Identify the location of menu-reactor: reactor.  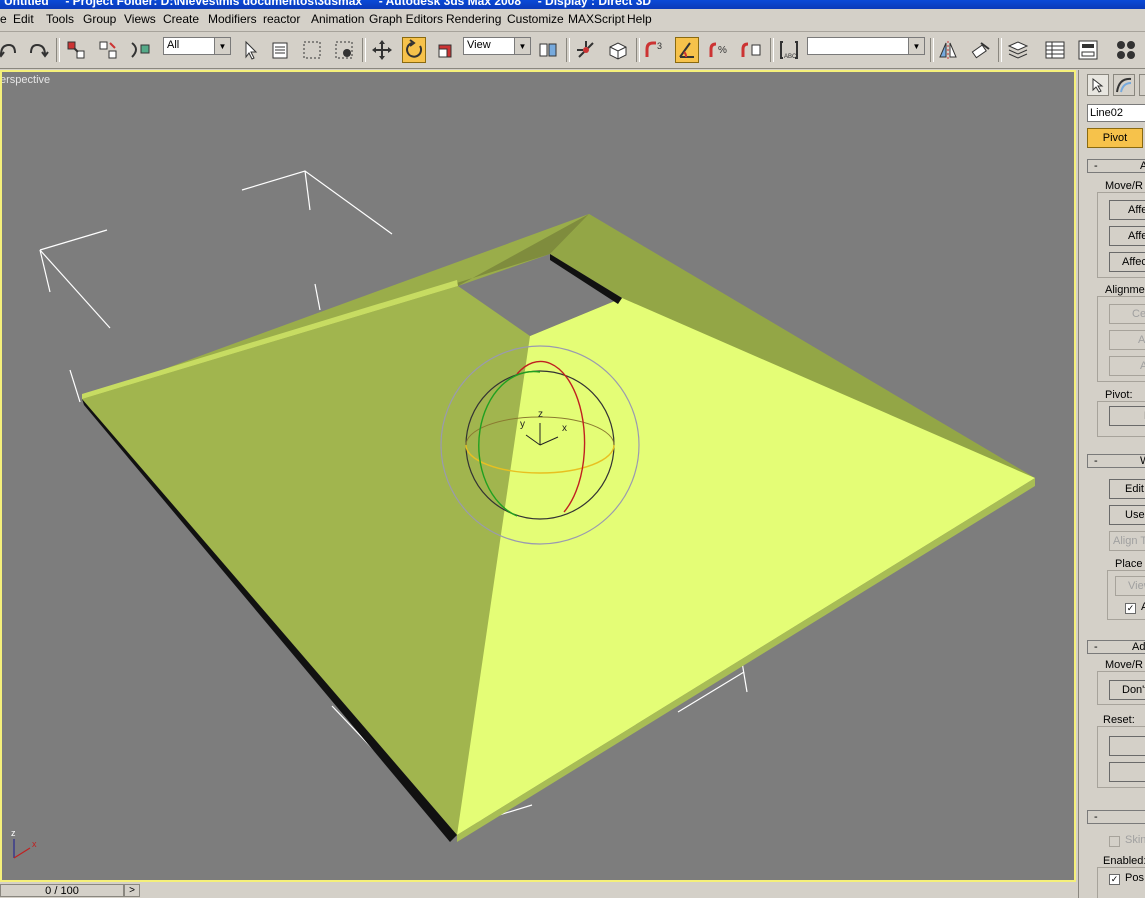
(281, 19).